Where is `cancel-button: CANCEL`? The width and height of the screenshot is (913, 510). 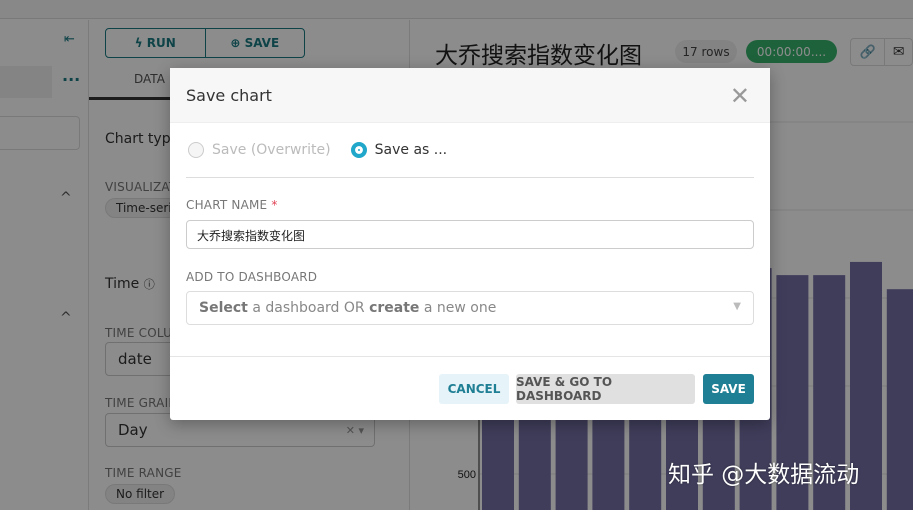
cancel-button: CANCEL is located at coordinates (474, 389).